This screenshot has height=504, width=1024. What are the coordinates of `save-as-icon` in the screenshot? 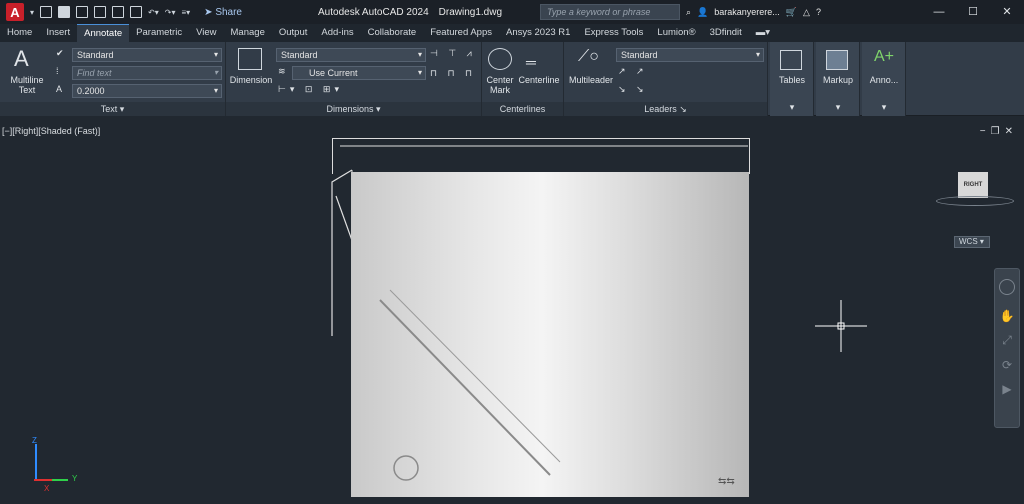 It's located at (100, 12).